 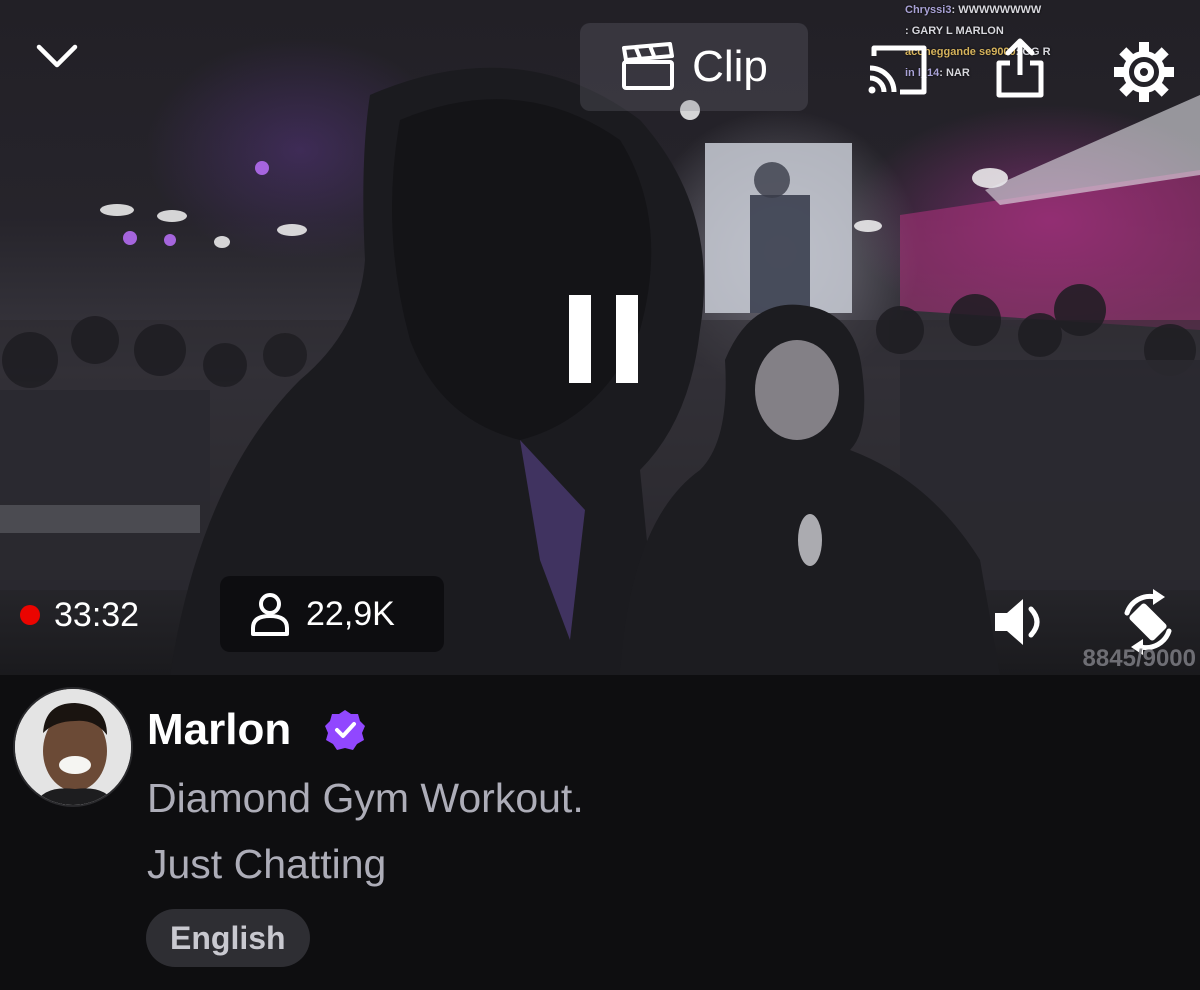 I want to click on collapse-player-button, so click(x=57, y=56).